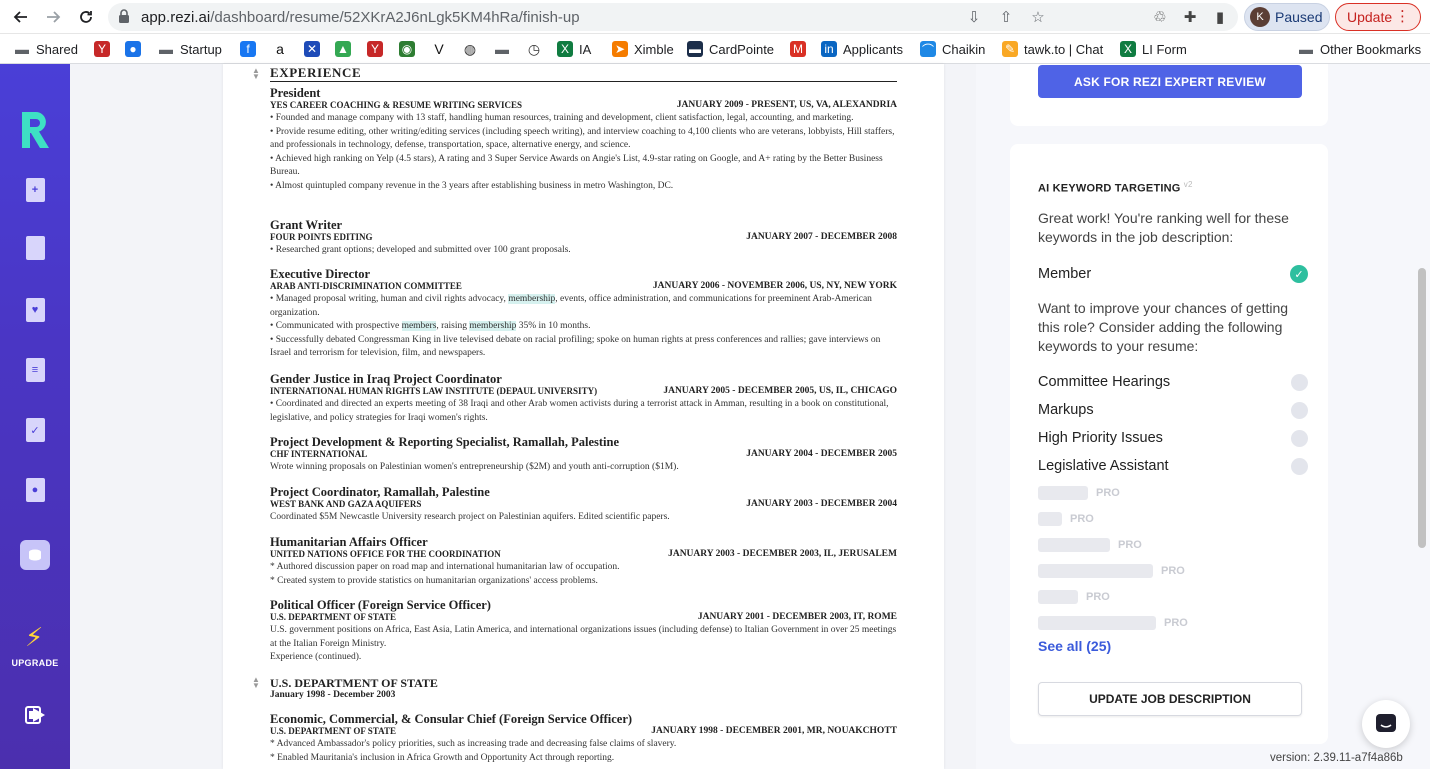  I want to click on suggested-keyword-row: Committee Hearings, so click(1173, 384).